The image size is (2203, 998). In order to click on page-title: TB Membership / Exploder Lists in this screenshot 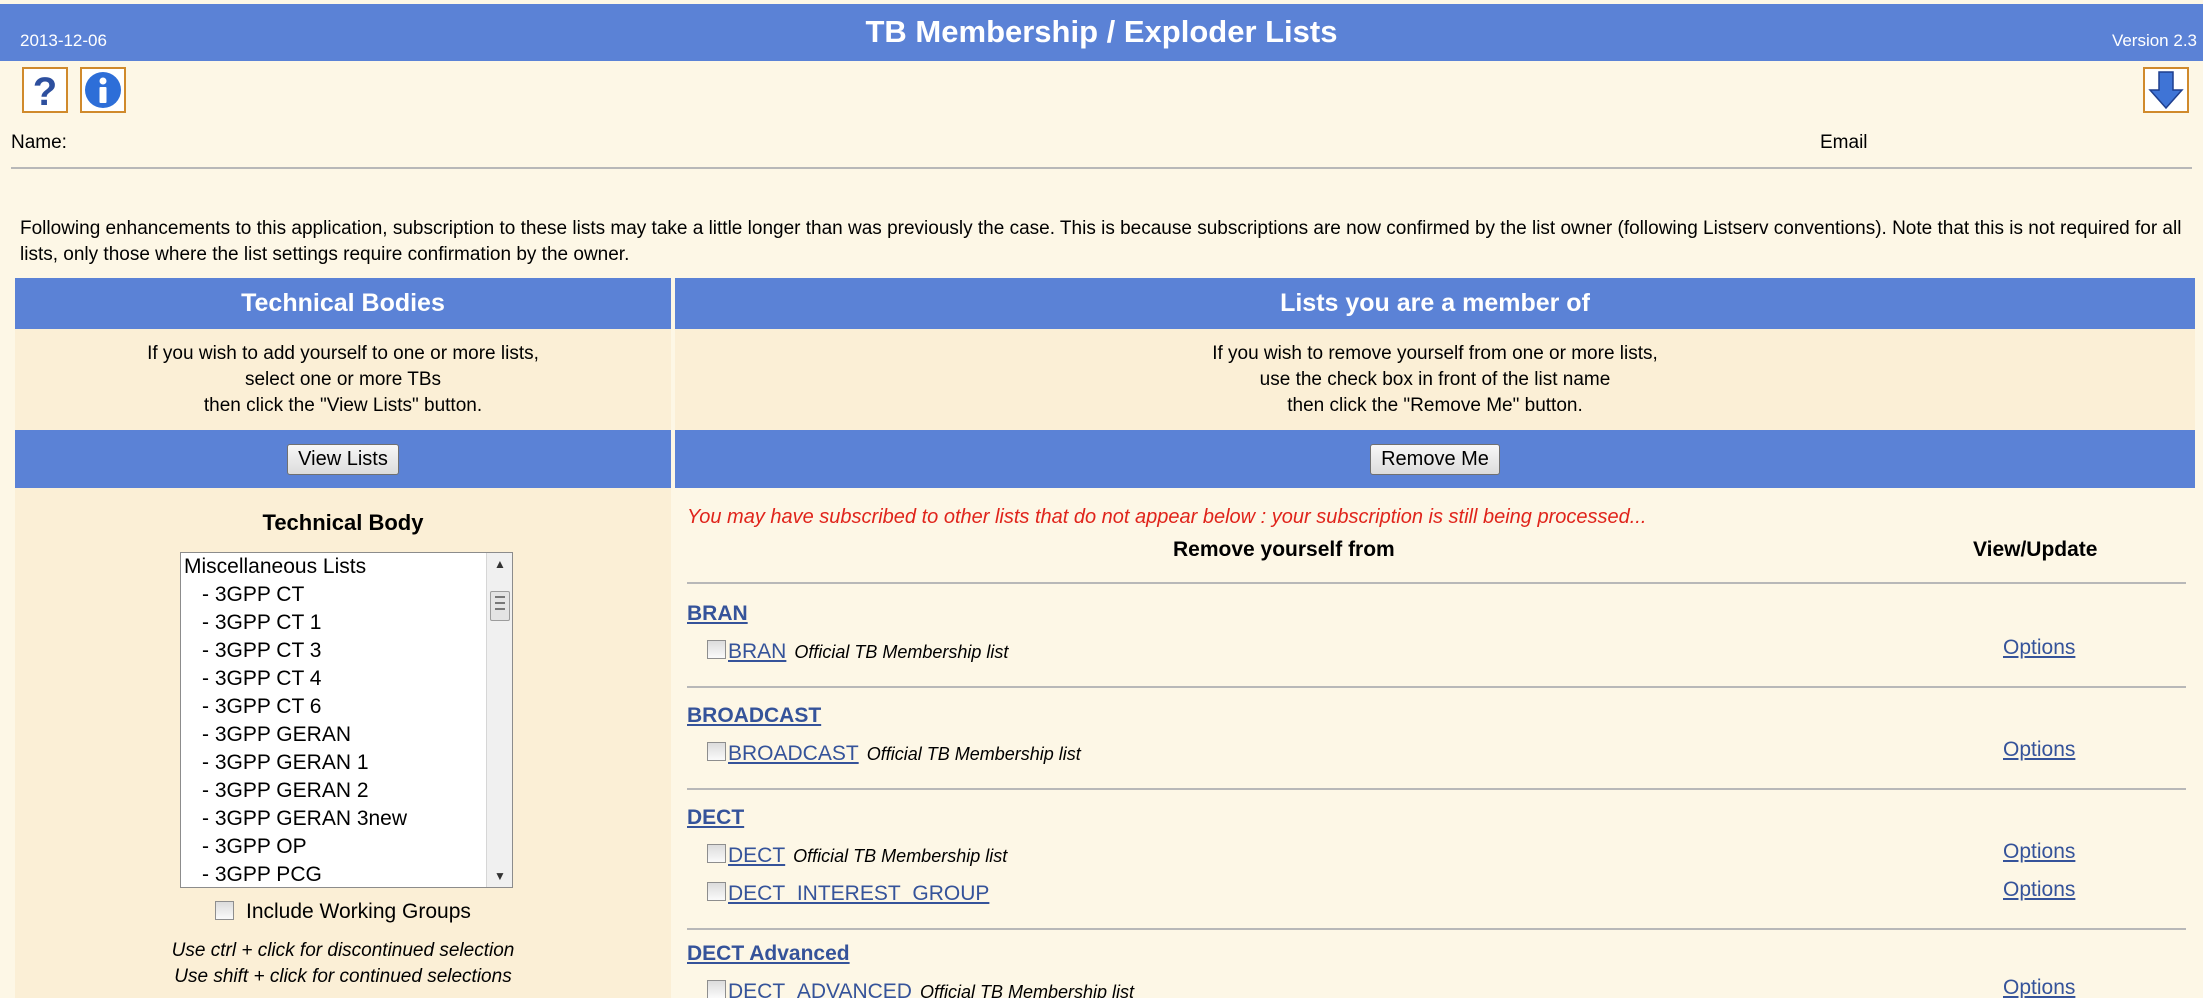, I will do `click(1101, 31)`.